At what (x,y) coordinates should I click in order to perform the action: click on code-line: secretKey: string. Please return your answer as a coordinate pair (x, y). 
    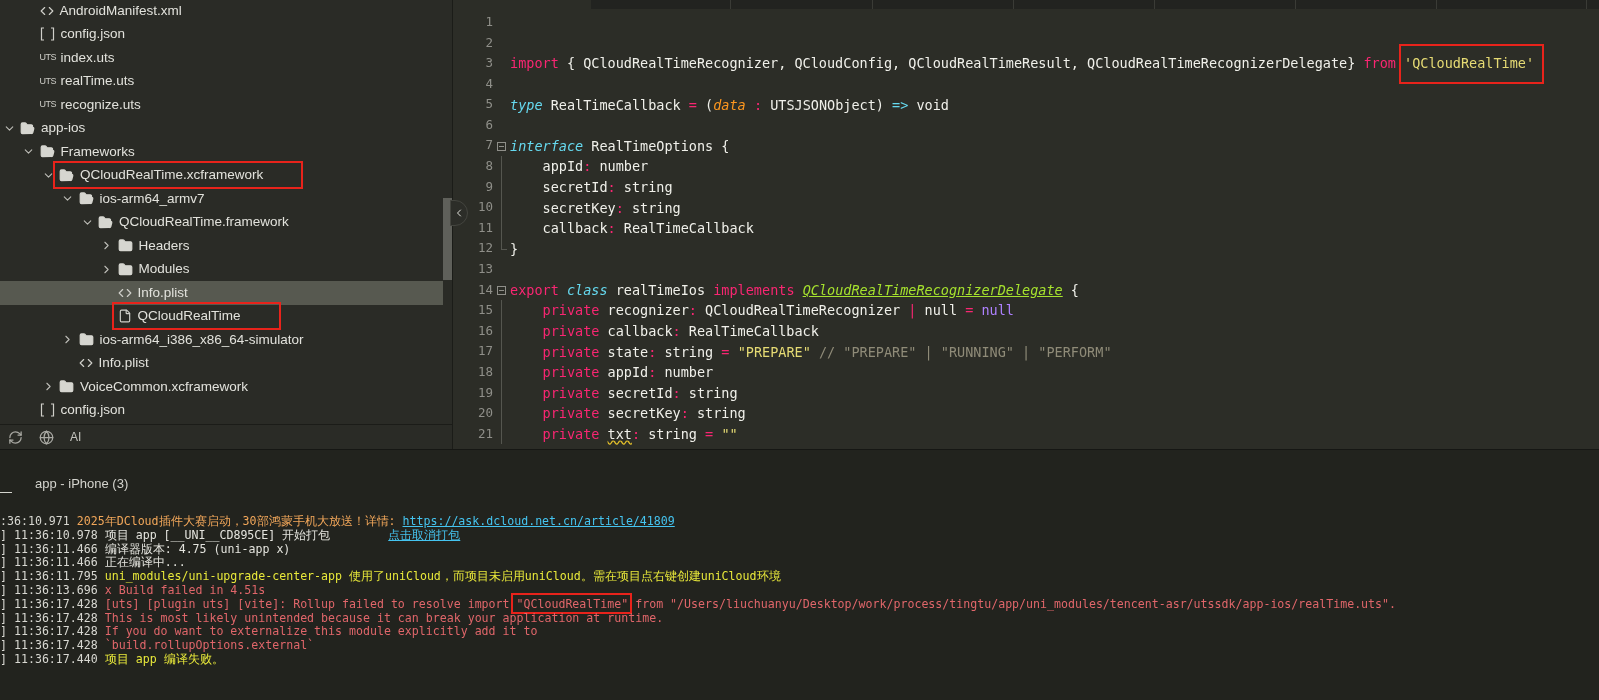
    Looking at the image, I should click on (611, 208).